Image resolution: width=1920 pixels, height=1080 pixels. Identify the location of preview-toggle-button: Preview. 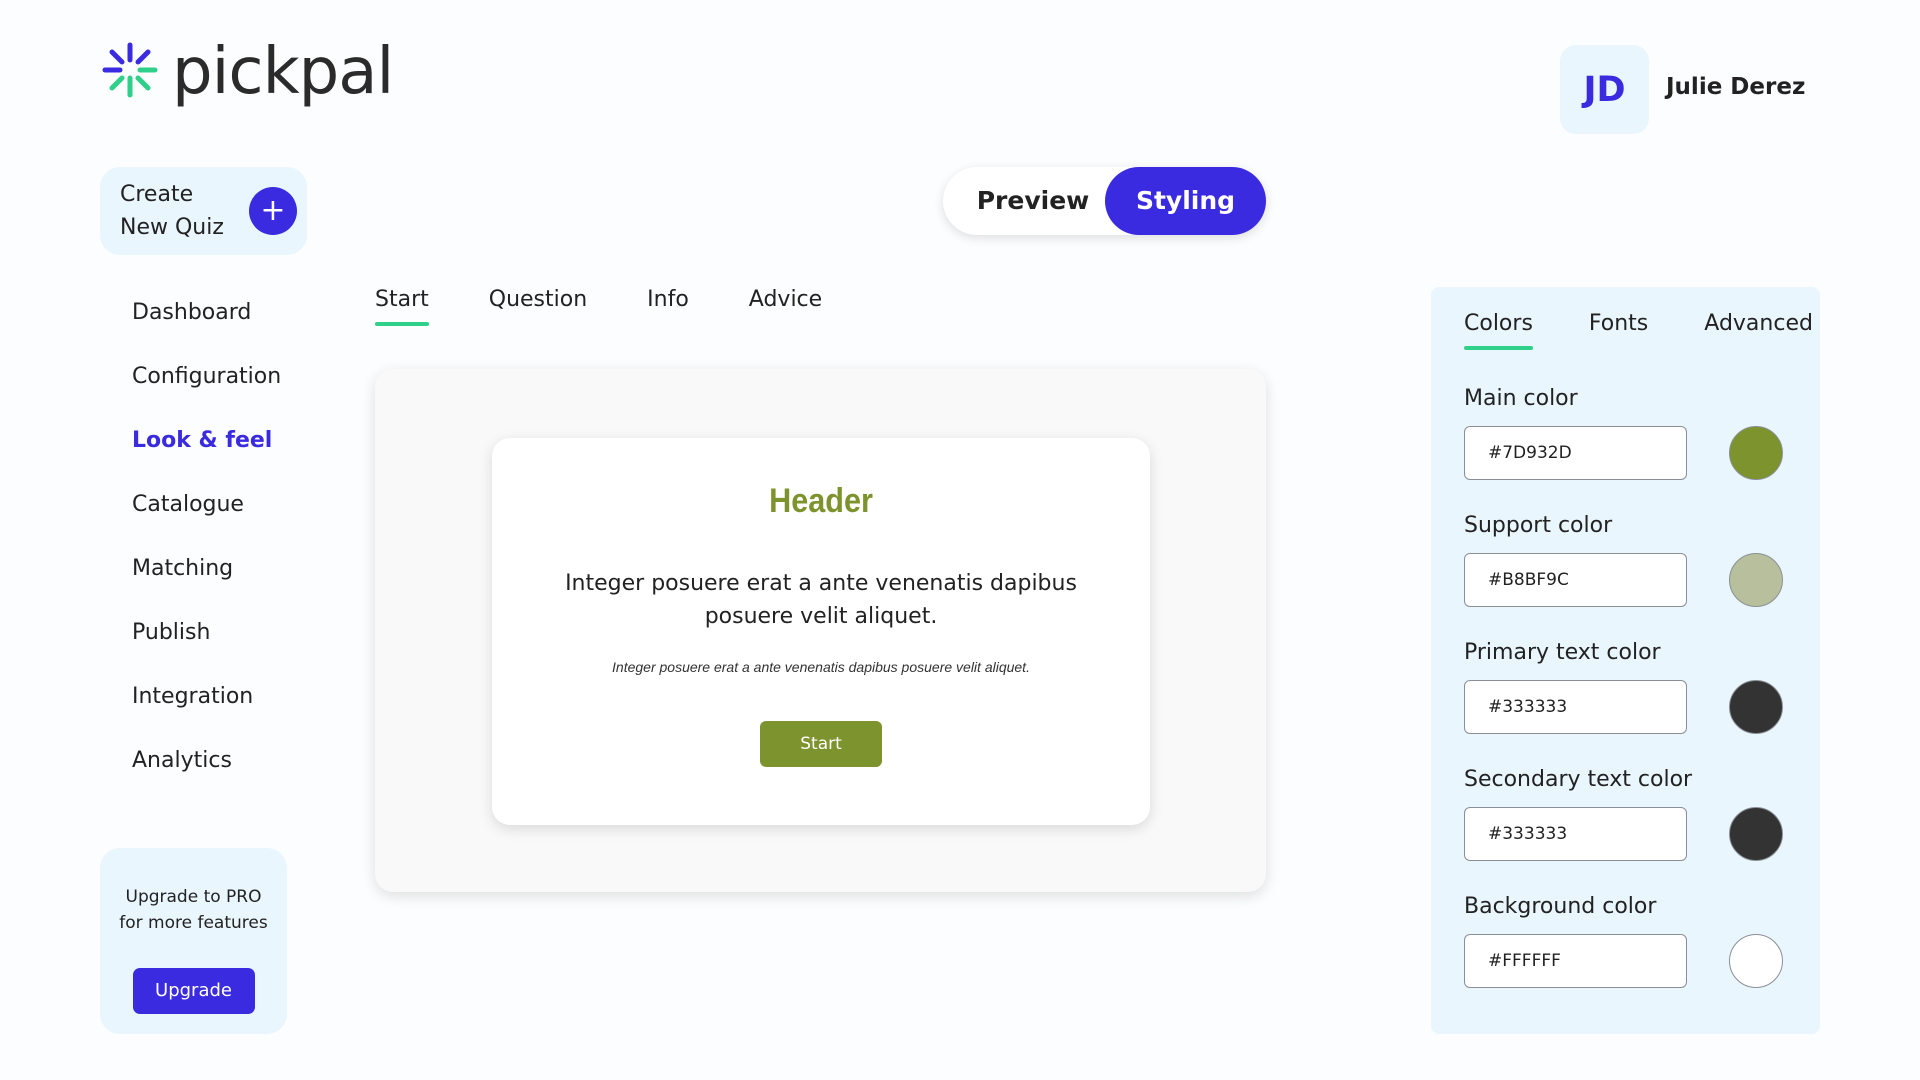
(1033, 201).